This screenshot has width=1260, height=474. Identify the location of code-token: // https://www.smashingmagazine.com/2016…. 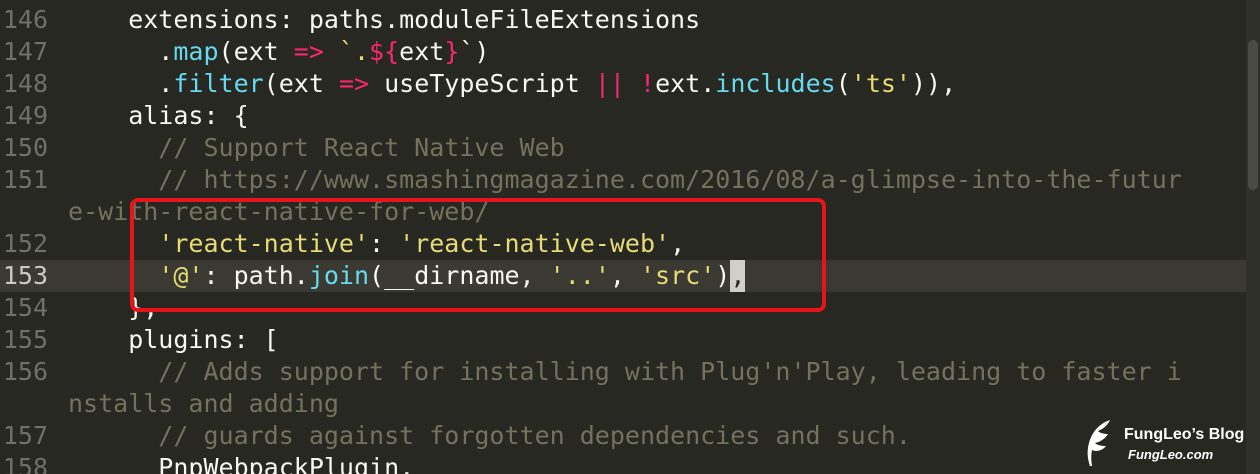
(625, 179).